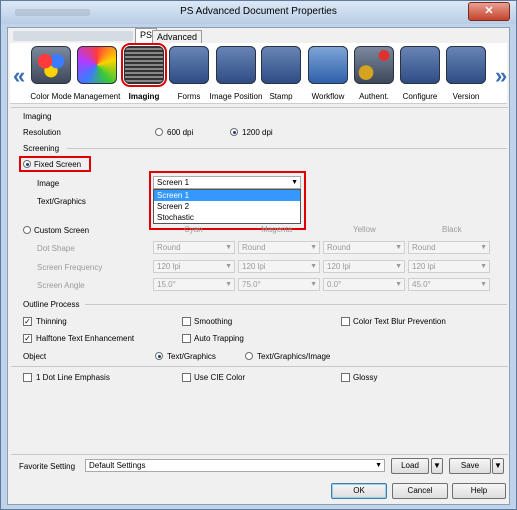 The image size is (517, 510). I want to click on resolution-600-label: 600 dpi, so click(180, 132).